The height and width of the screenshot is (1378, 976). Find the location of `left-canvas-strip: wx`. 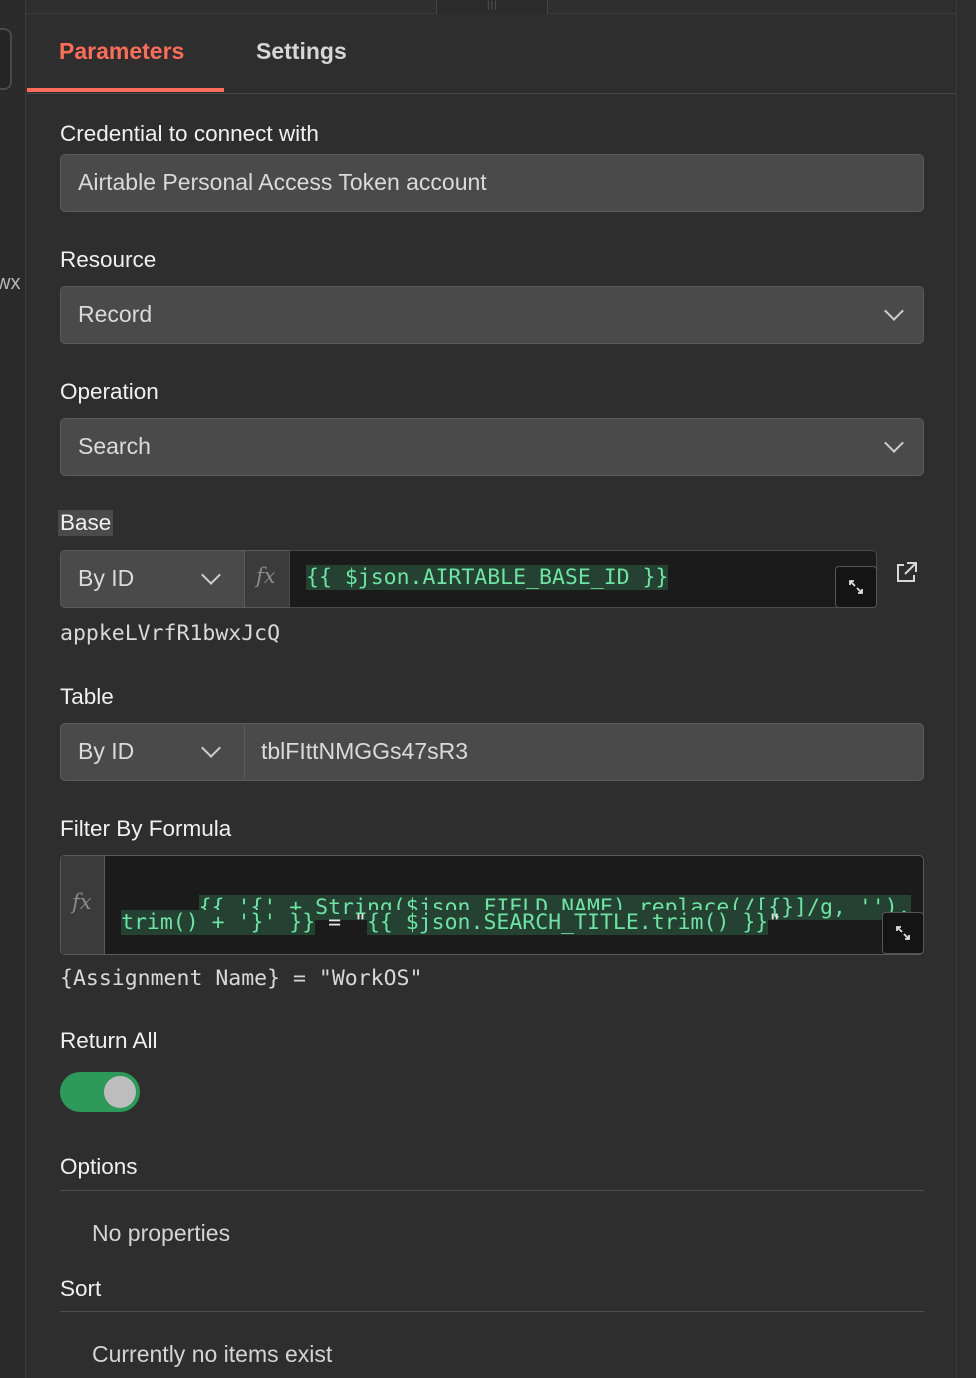

left-canvas-strip: wx is located at coordinates (13, 689).